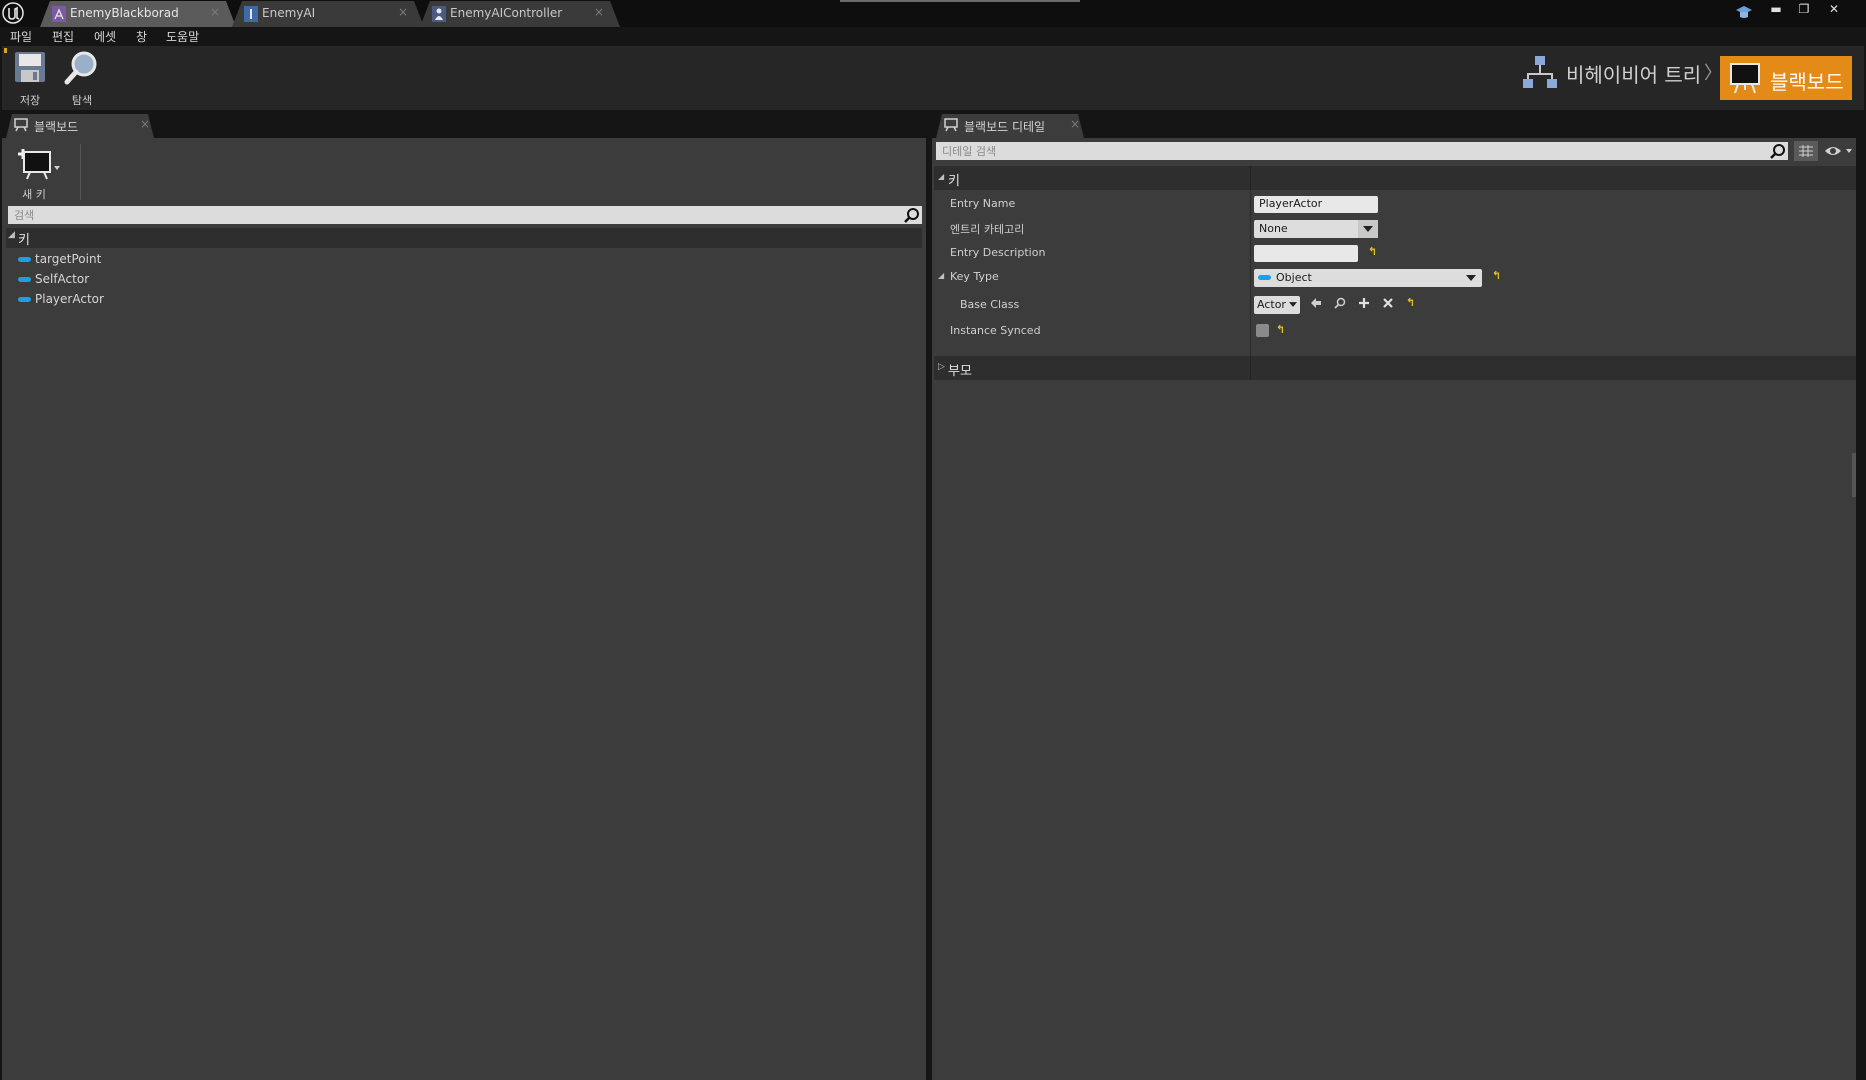 Image resolution: width=1866 pixels, height=1080 pixels. I want to click on breadcrumb-behavior-tree-label: 비헤이비어 트리, so click(1634, 75).